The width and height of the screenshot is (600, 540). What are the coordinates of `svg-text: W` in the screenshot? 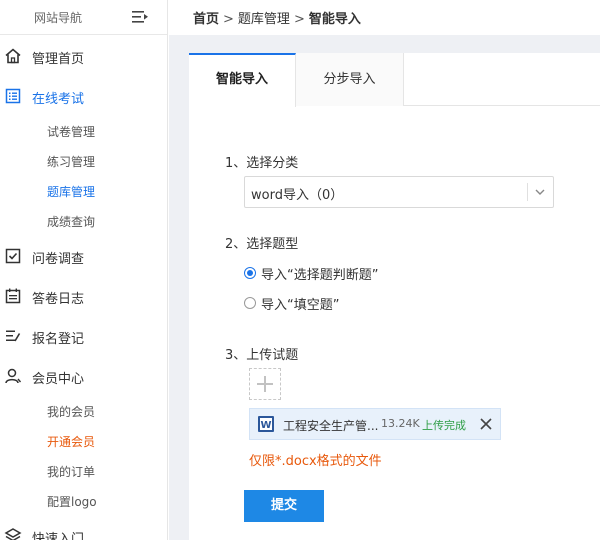 It's located at (265, 425).